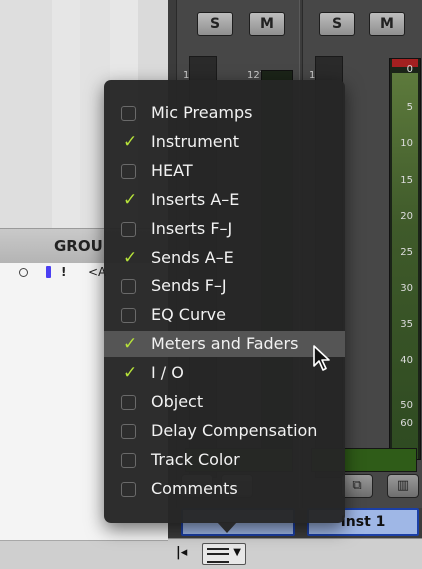 The image size is (422, 569). What do you see at coordinates (78, 246) in the screenshot?
I see `groups-header-label: GROU` at bounding box center [78, 246].